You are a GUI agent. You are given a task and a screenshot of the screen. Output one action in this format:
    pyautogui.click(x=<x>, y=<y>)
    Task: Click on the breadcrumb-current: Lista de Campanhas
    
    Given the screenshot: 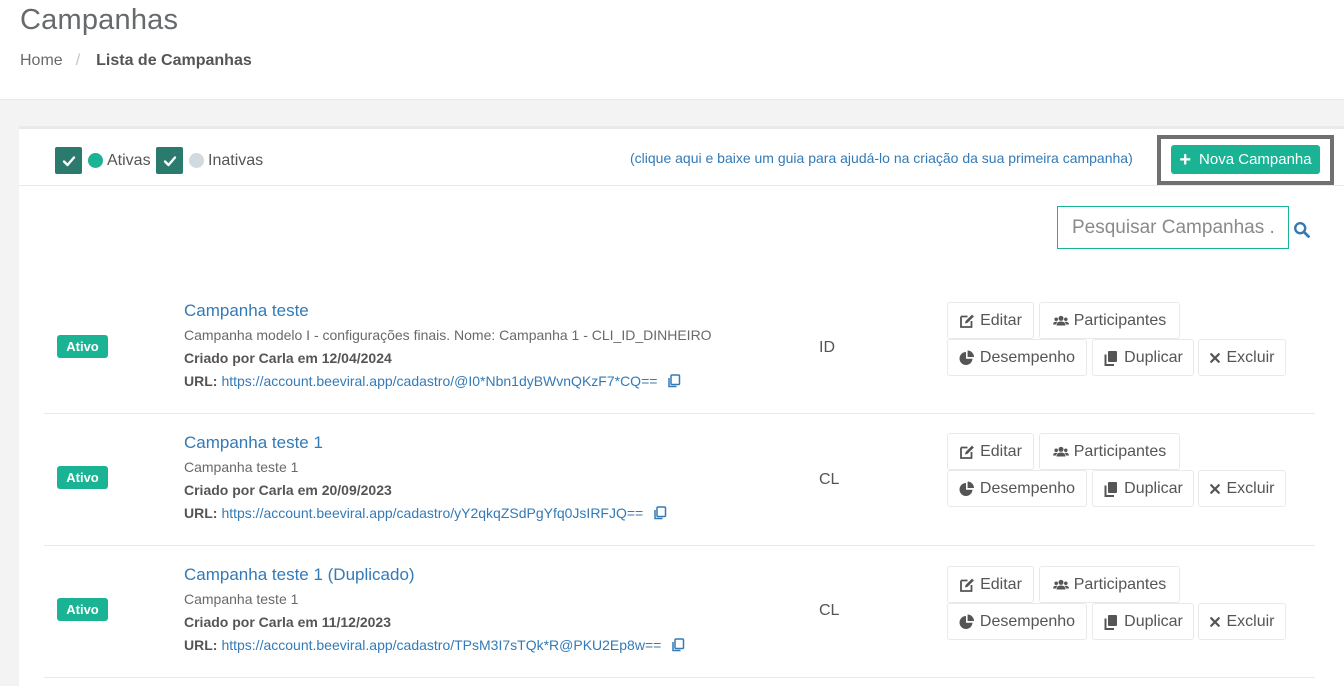 What is the action you would take?
    pyautogui.click(x=174, y=60)
    